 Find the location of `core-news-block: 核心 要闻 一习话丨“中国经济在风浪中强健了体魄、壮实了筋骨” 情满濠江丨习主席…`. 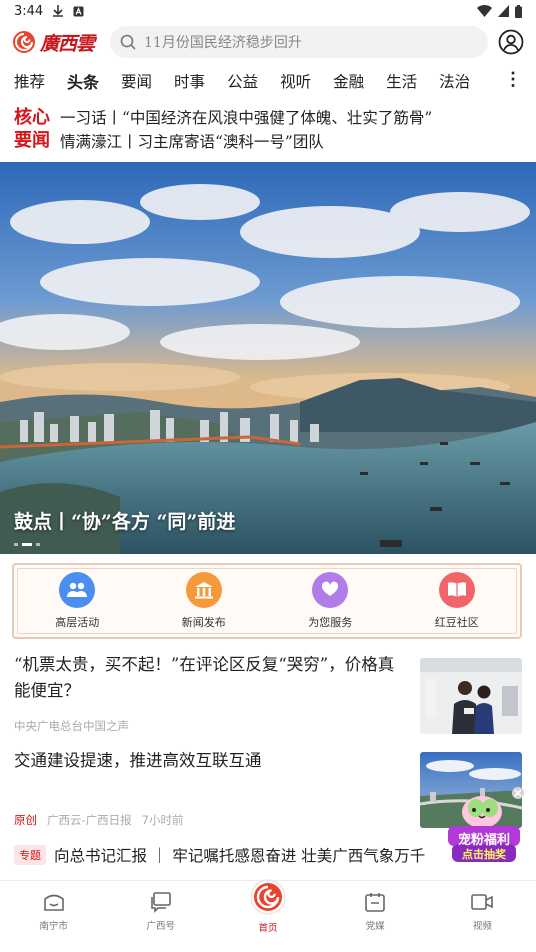

core-news-block: 核心 要闻 一习话丨“中国经济在风浪中强健了体魄、壮实了筋骨” 情满濠江丨习主席… is located at coordinates (268, 130).